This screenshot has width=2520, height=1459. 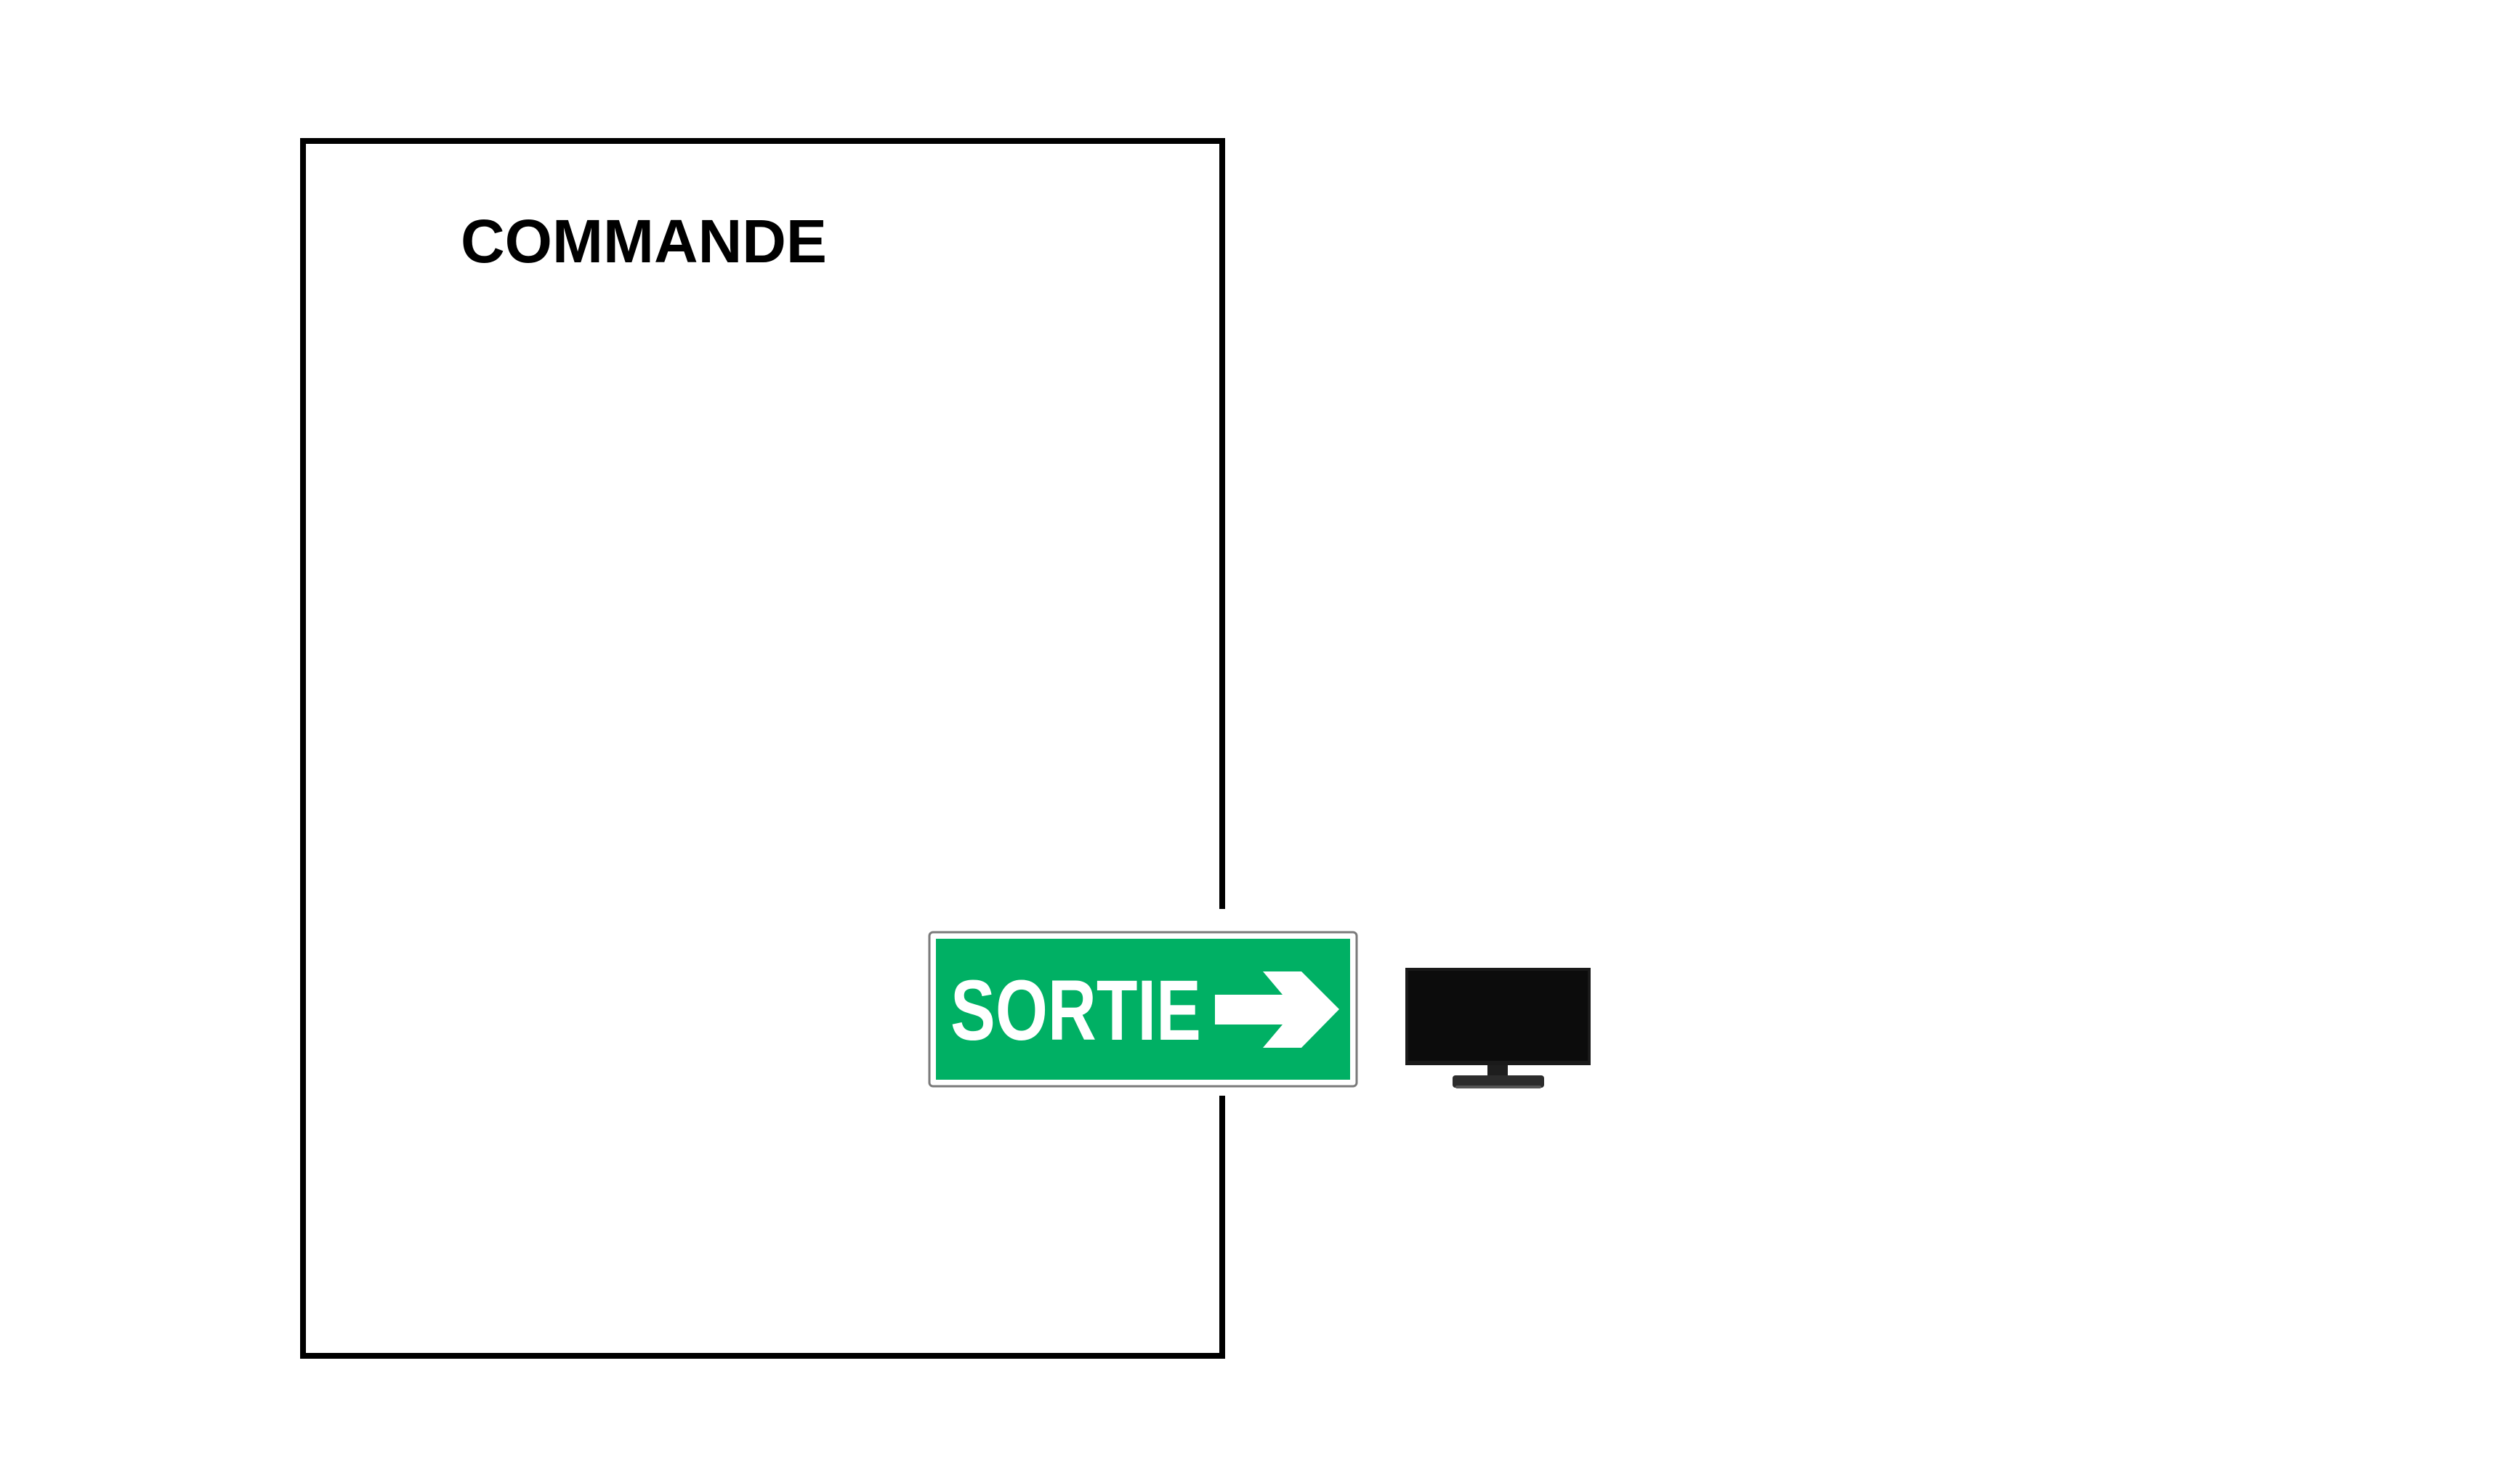 I want to click on exit-sign-label: SORTIE, so click(x=1075, y=1011).